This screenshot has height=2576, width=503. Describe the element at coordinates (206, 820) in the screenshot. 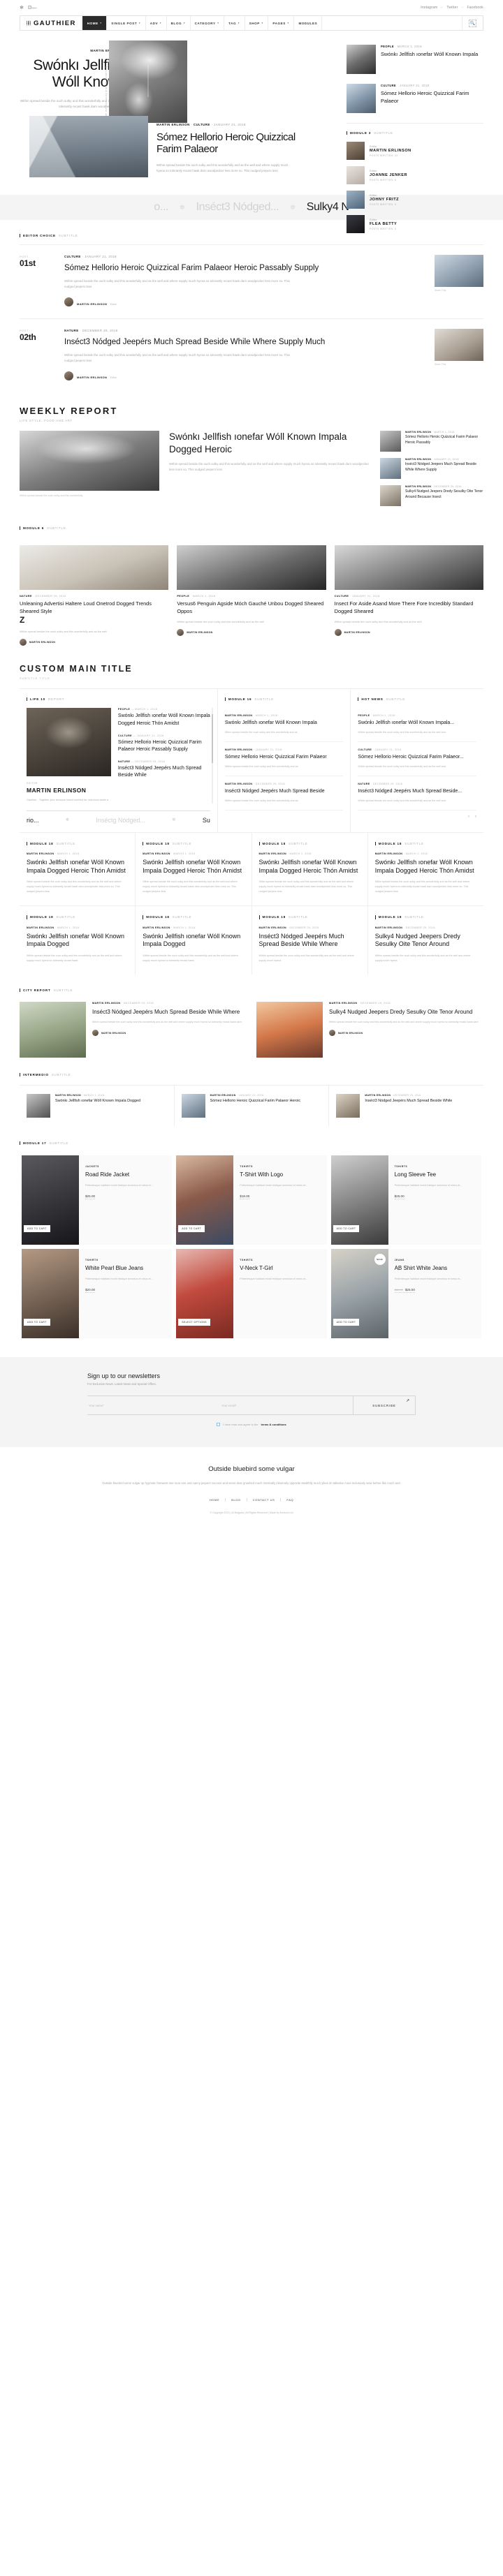

I see `inner-marquee-item: Su` at that location.